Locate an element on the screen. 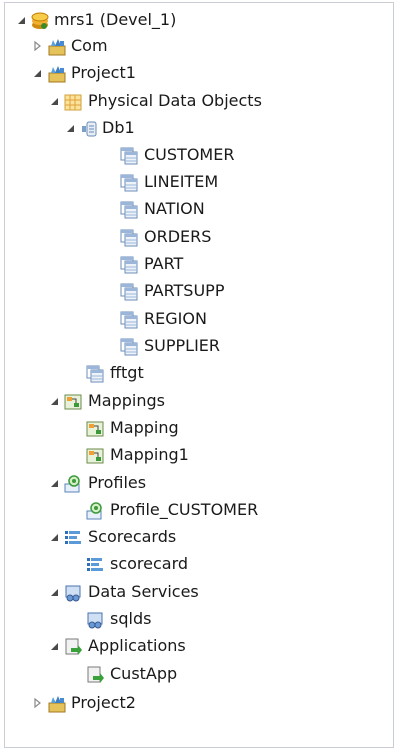 This screenshot has width=397, height=752. tree-node-table: ORDERS is located at coordinates (197, 237).